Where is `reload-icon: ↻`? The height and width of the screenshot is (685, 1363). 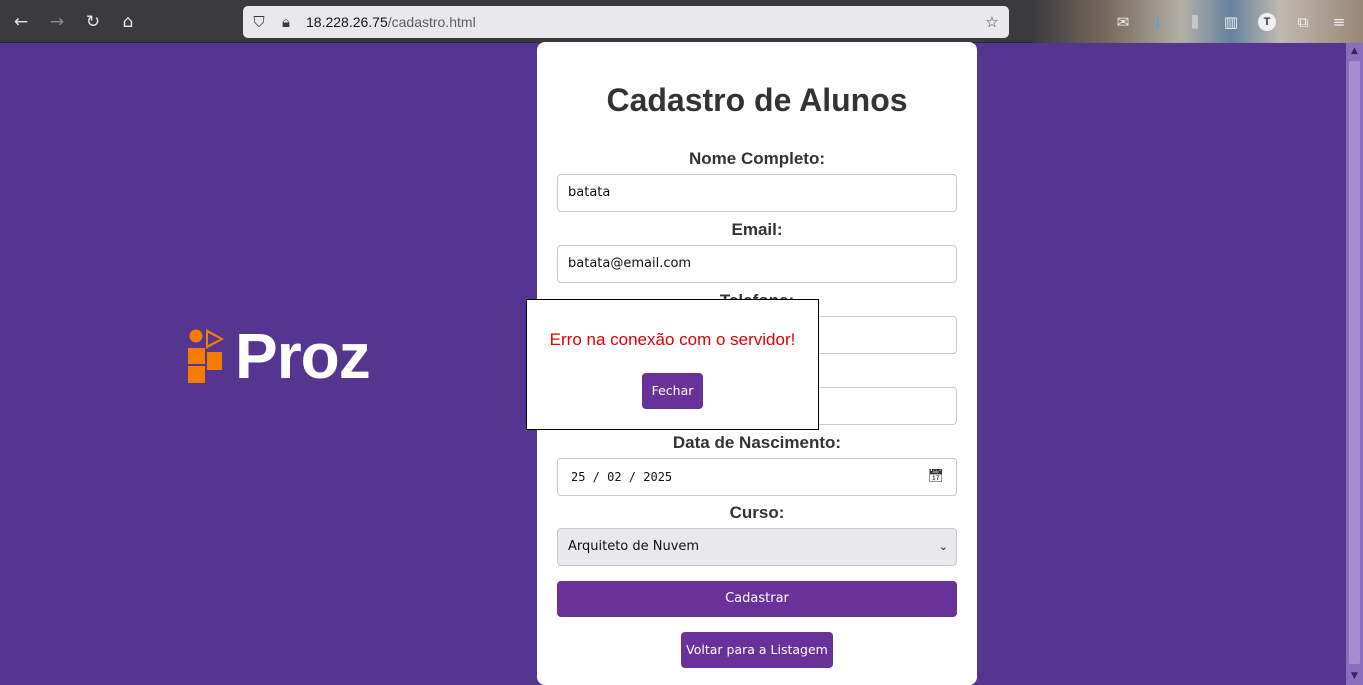 reload-icon: ↻ is located at coordinates (93, 22).